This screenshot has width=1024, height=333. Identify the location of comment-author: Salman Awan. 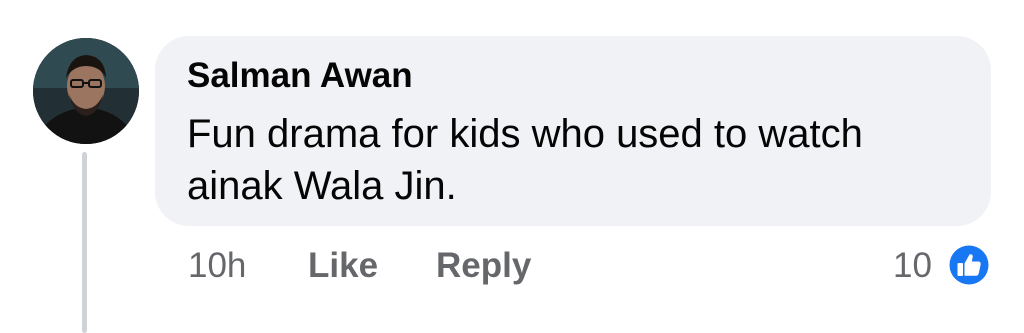
(300, 76).